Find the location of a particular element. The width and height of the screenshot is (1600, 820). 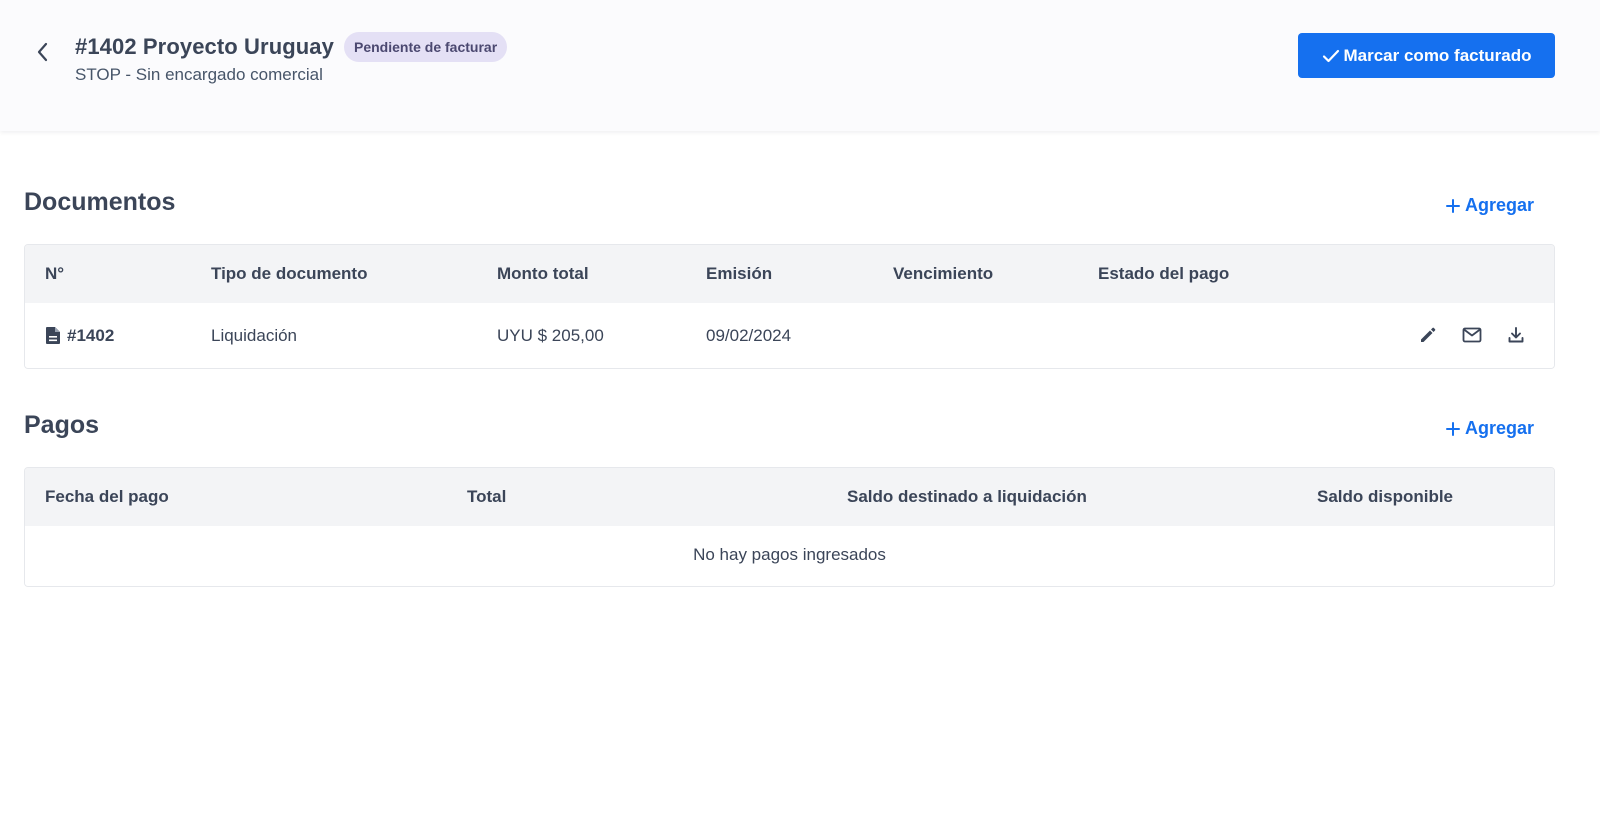

download-icon is located at coordinates (1516, 335).